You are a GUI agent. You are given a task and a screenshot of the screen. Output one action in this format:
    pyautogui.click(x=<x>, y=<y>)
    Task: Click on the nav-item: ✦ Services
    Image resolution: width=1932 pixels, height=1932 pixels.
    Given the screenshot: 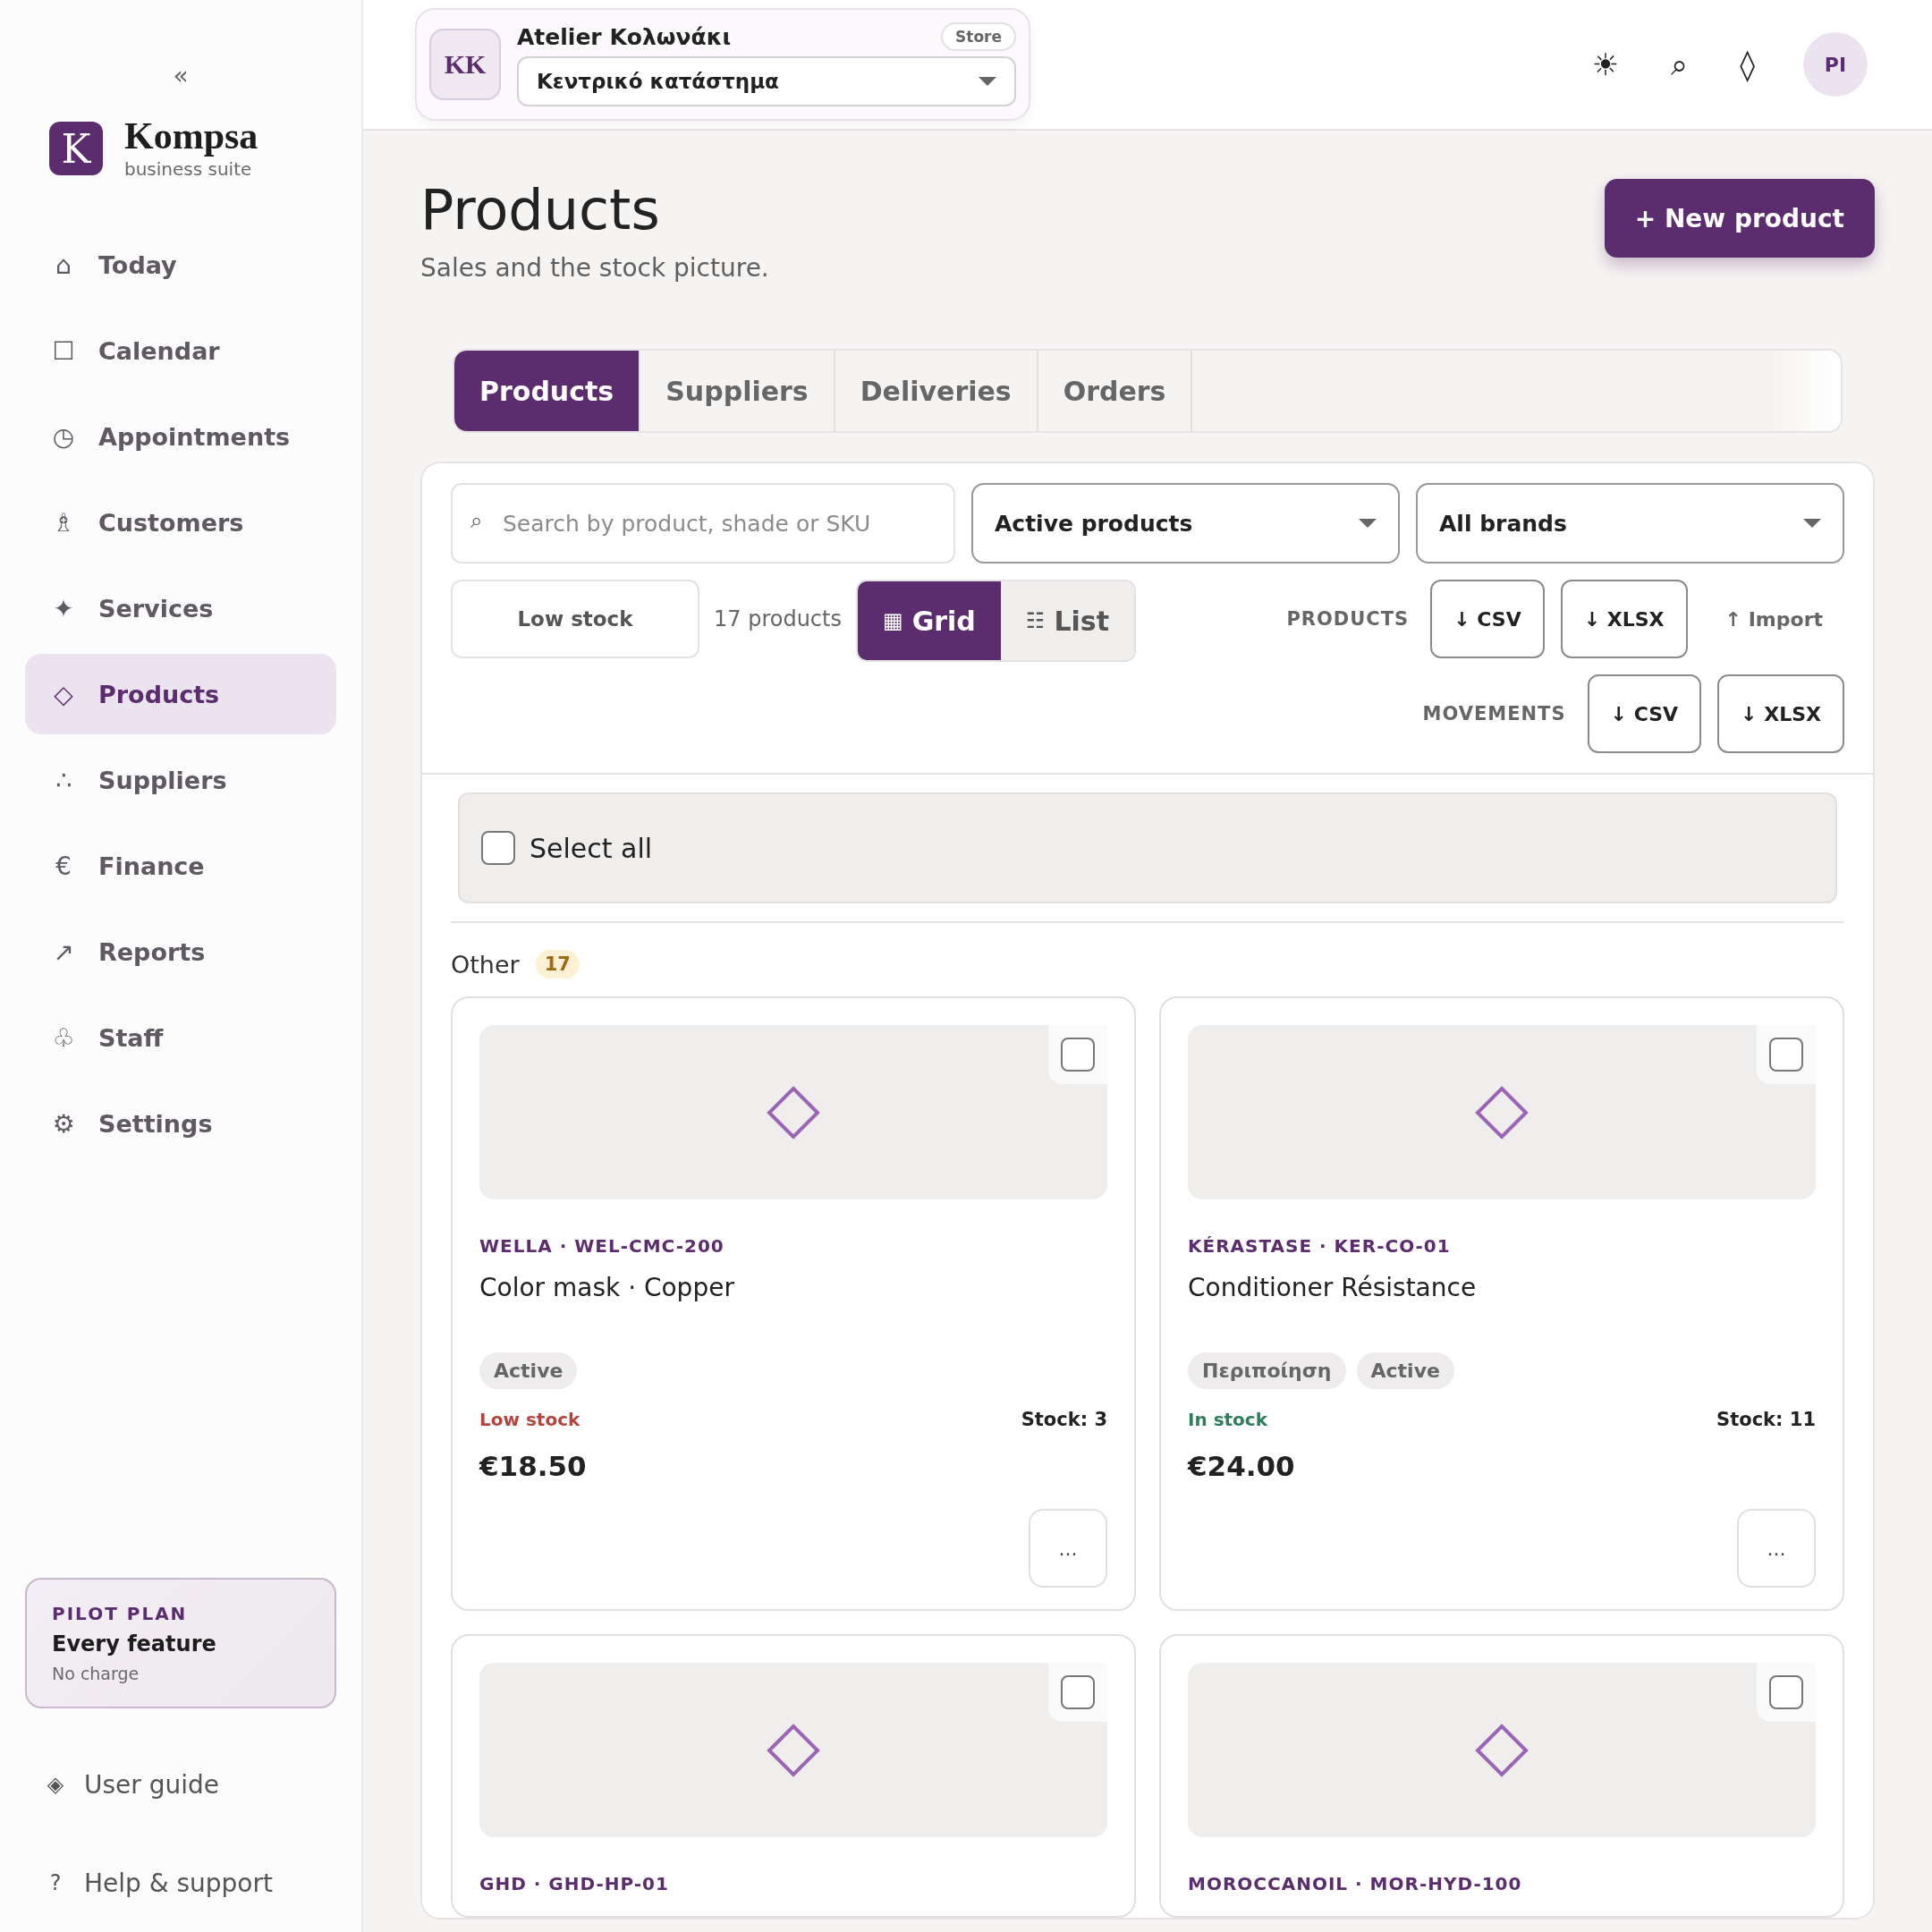 What is the action you would take?
    pyautogui.click(x=180, y=608)
    